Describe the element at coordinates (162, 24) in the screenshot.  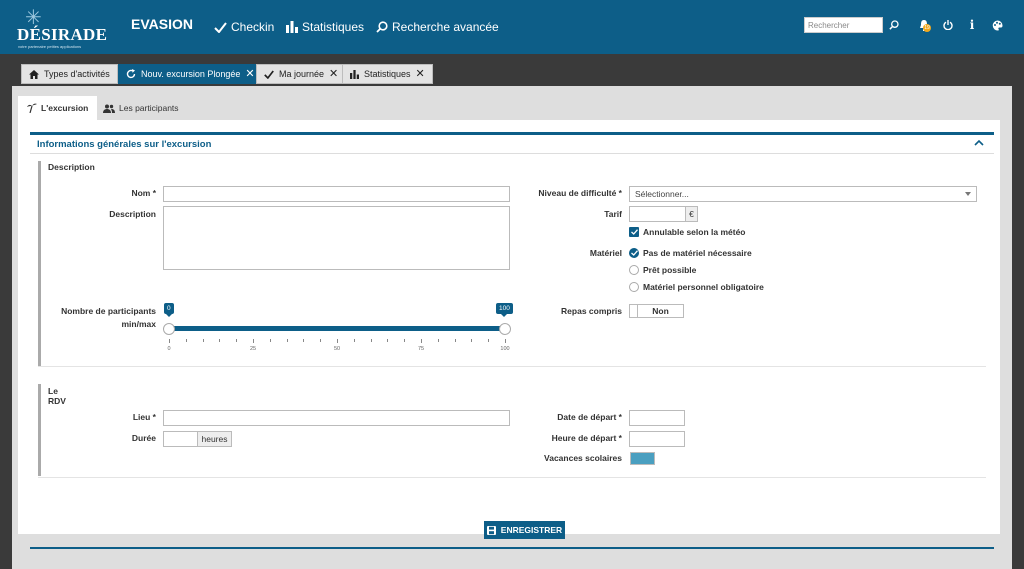
I see `app-name: EVASION` at that location.